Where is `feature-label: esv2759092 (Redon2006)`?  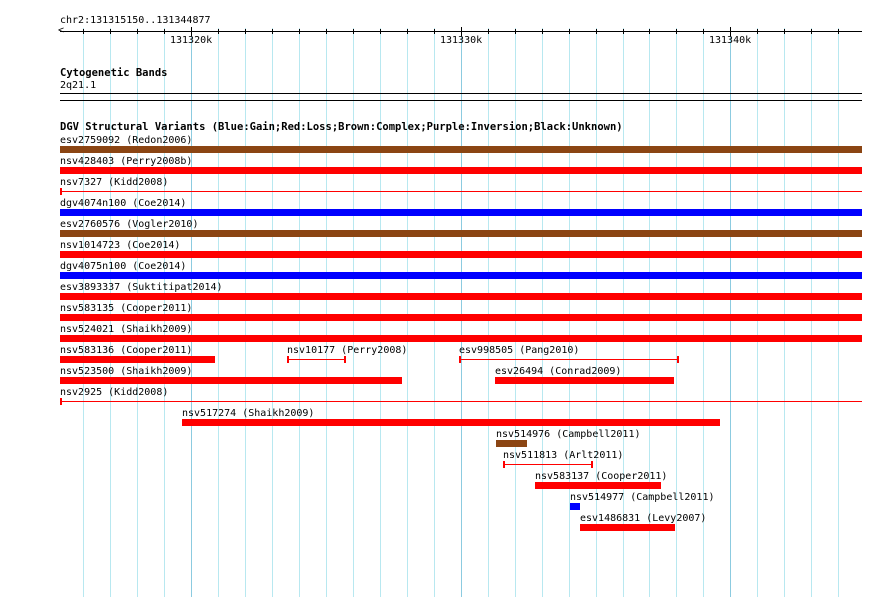
feature-label: esv2759092 (Redon2006) is located at coordinates (126, 140).